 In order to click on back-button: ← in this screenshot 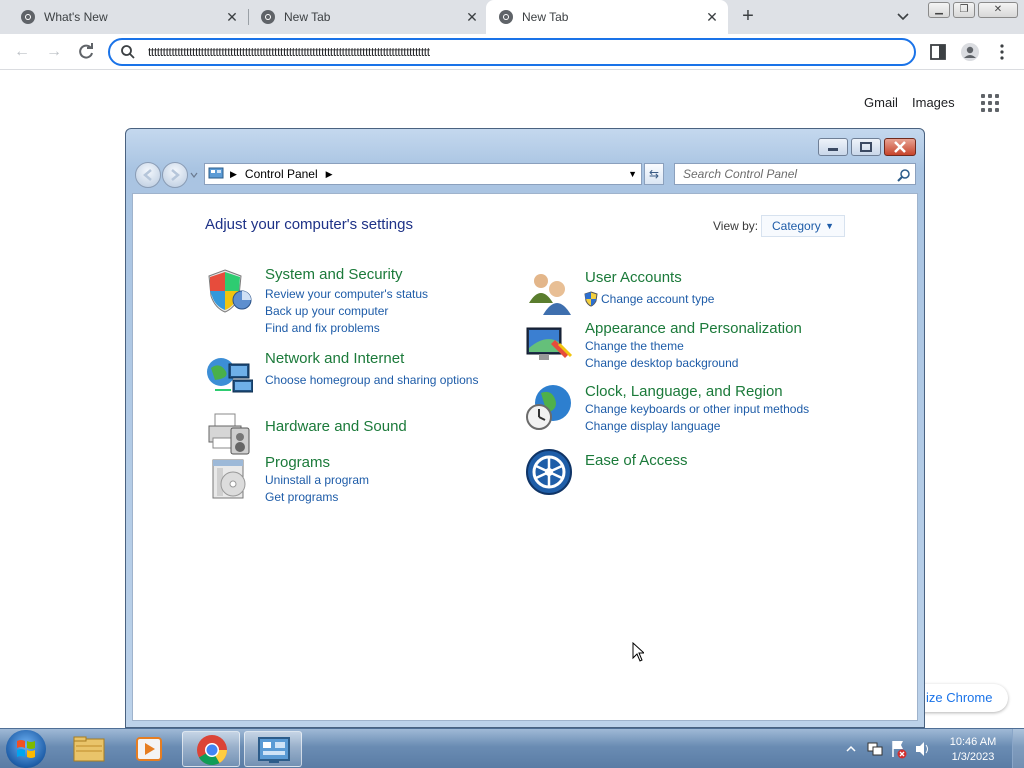, I will do `click(22, 52)`.